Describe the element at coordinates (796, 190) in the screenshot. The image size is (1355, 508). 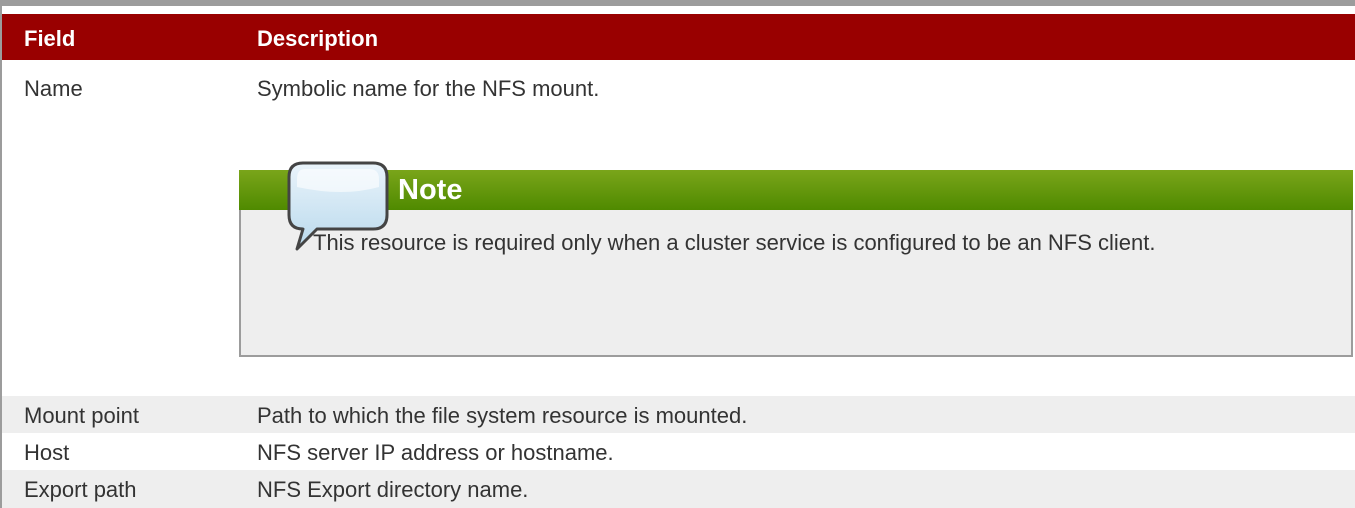
I see `note-header: Note` at that location.